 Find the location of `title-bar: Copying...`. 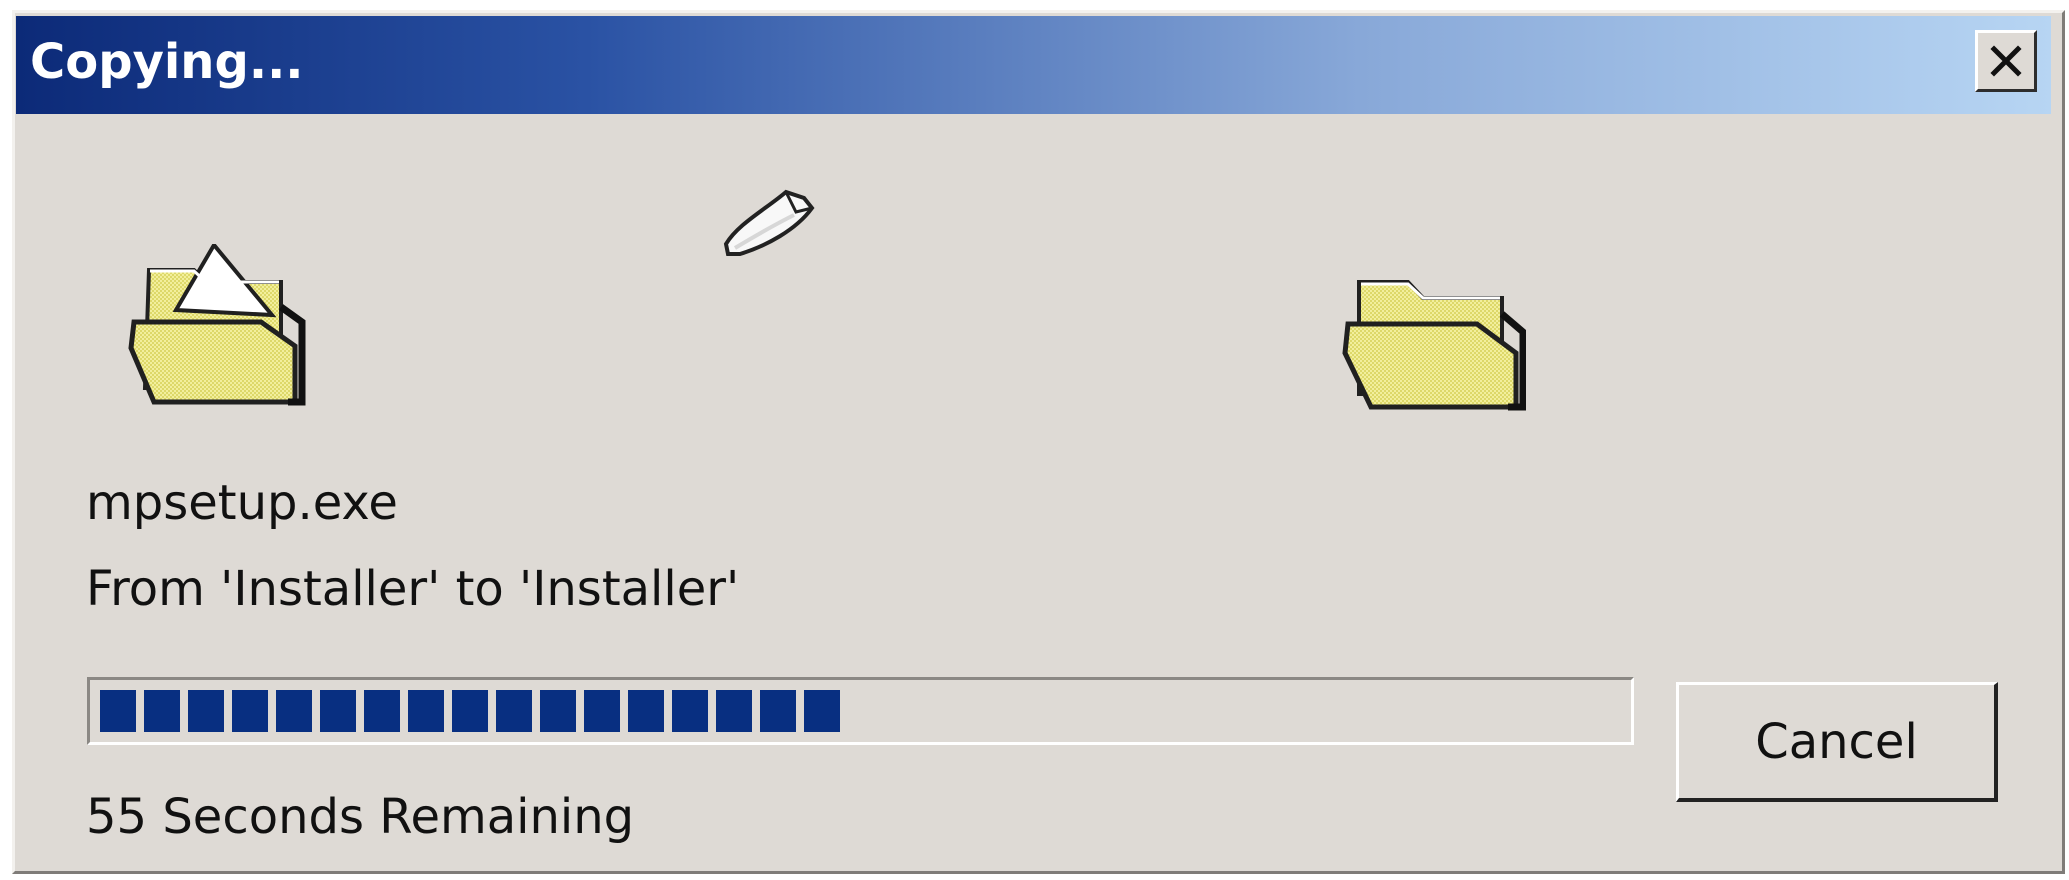

title-bar: Copying... is located at coordinates (1033, 65).